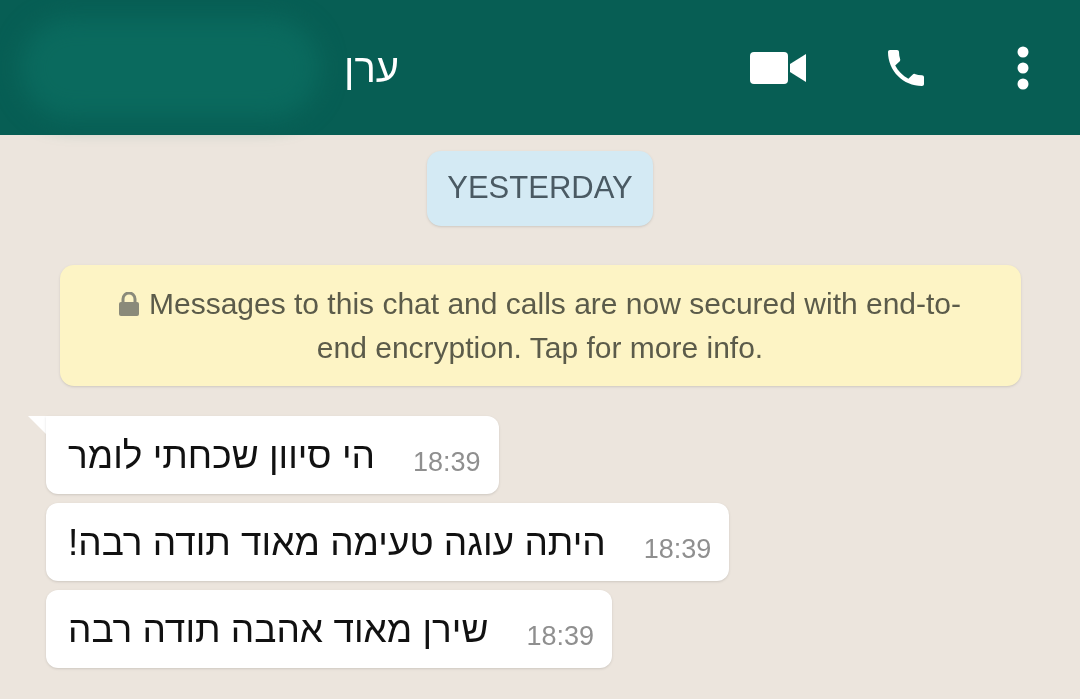 The image size is (1080, 699). Describe the element at coordinates (1023, 67) in the screenshot. I see `more-options-icon` at that location.